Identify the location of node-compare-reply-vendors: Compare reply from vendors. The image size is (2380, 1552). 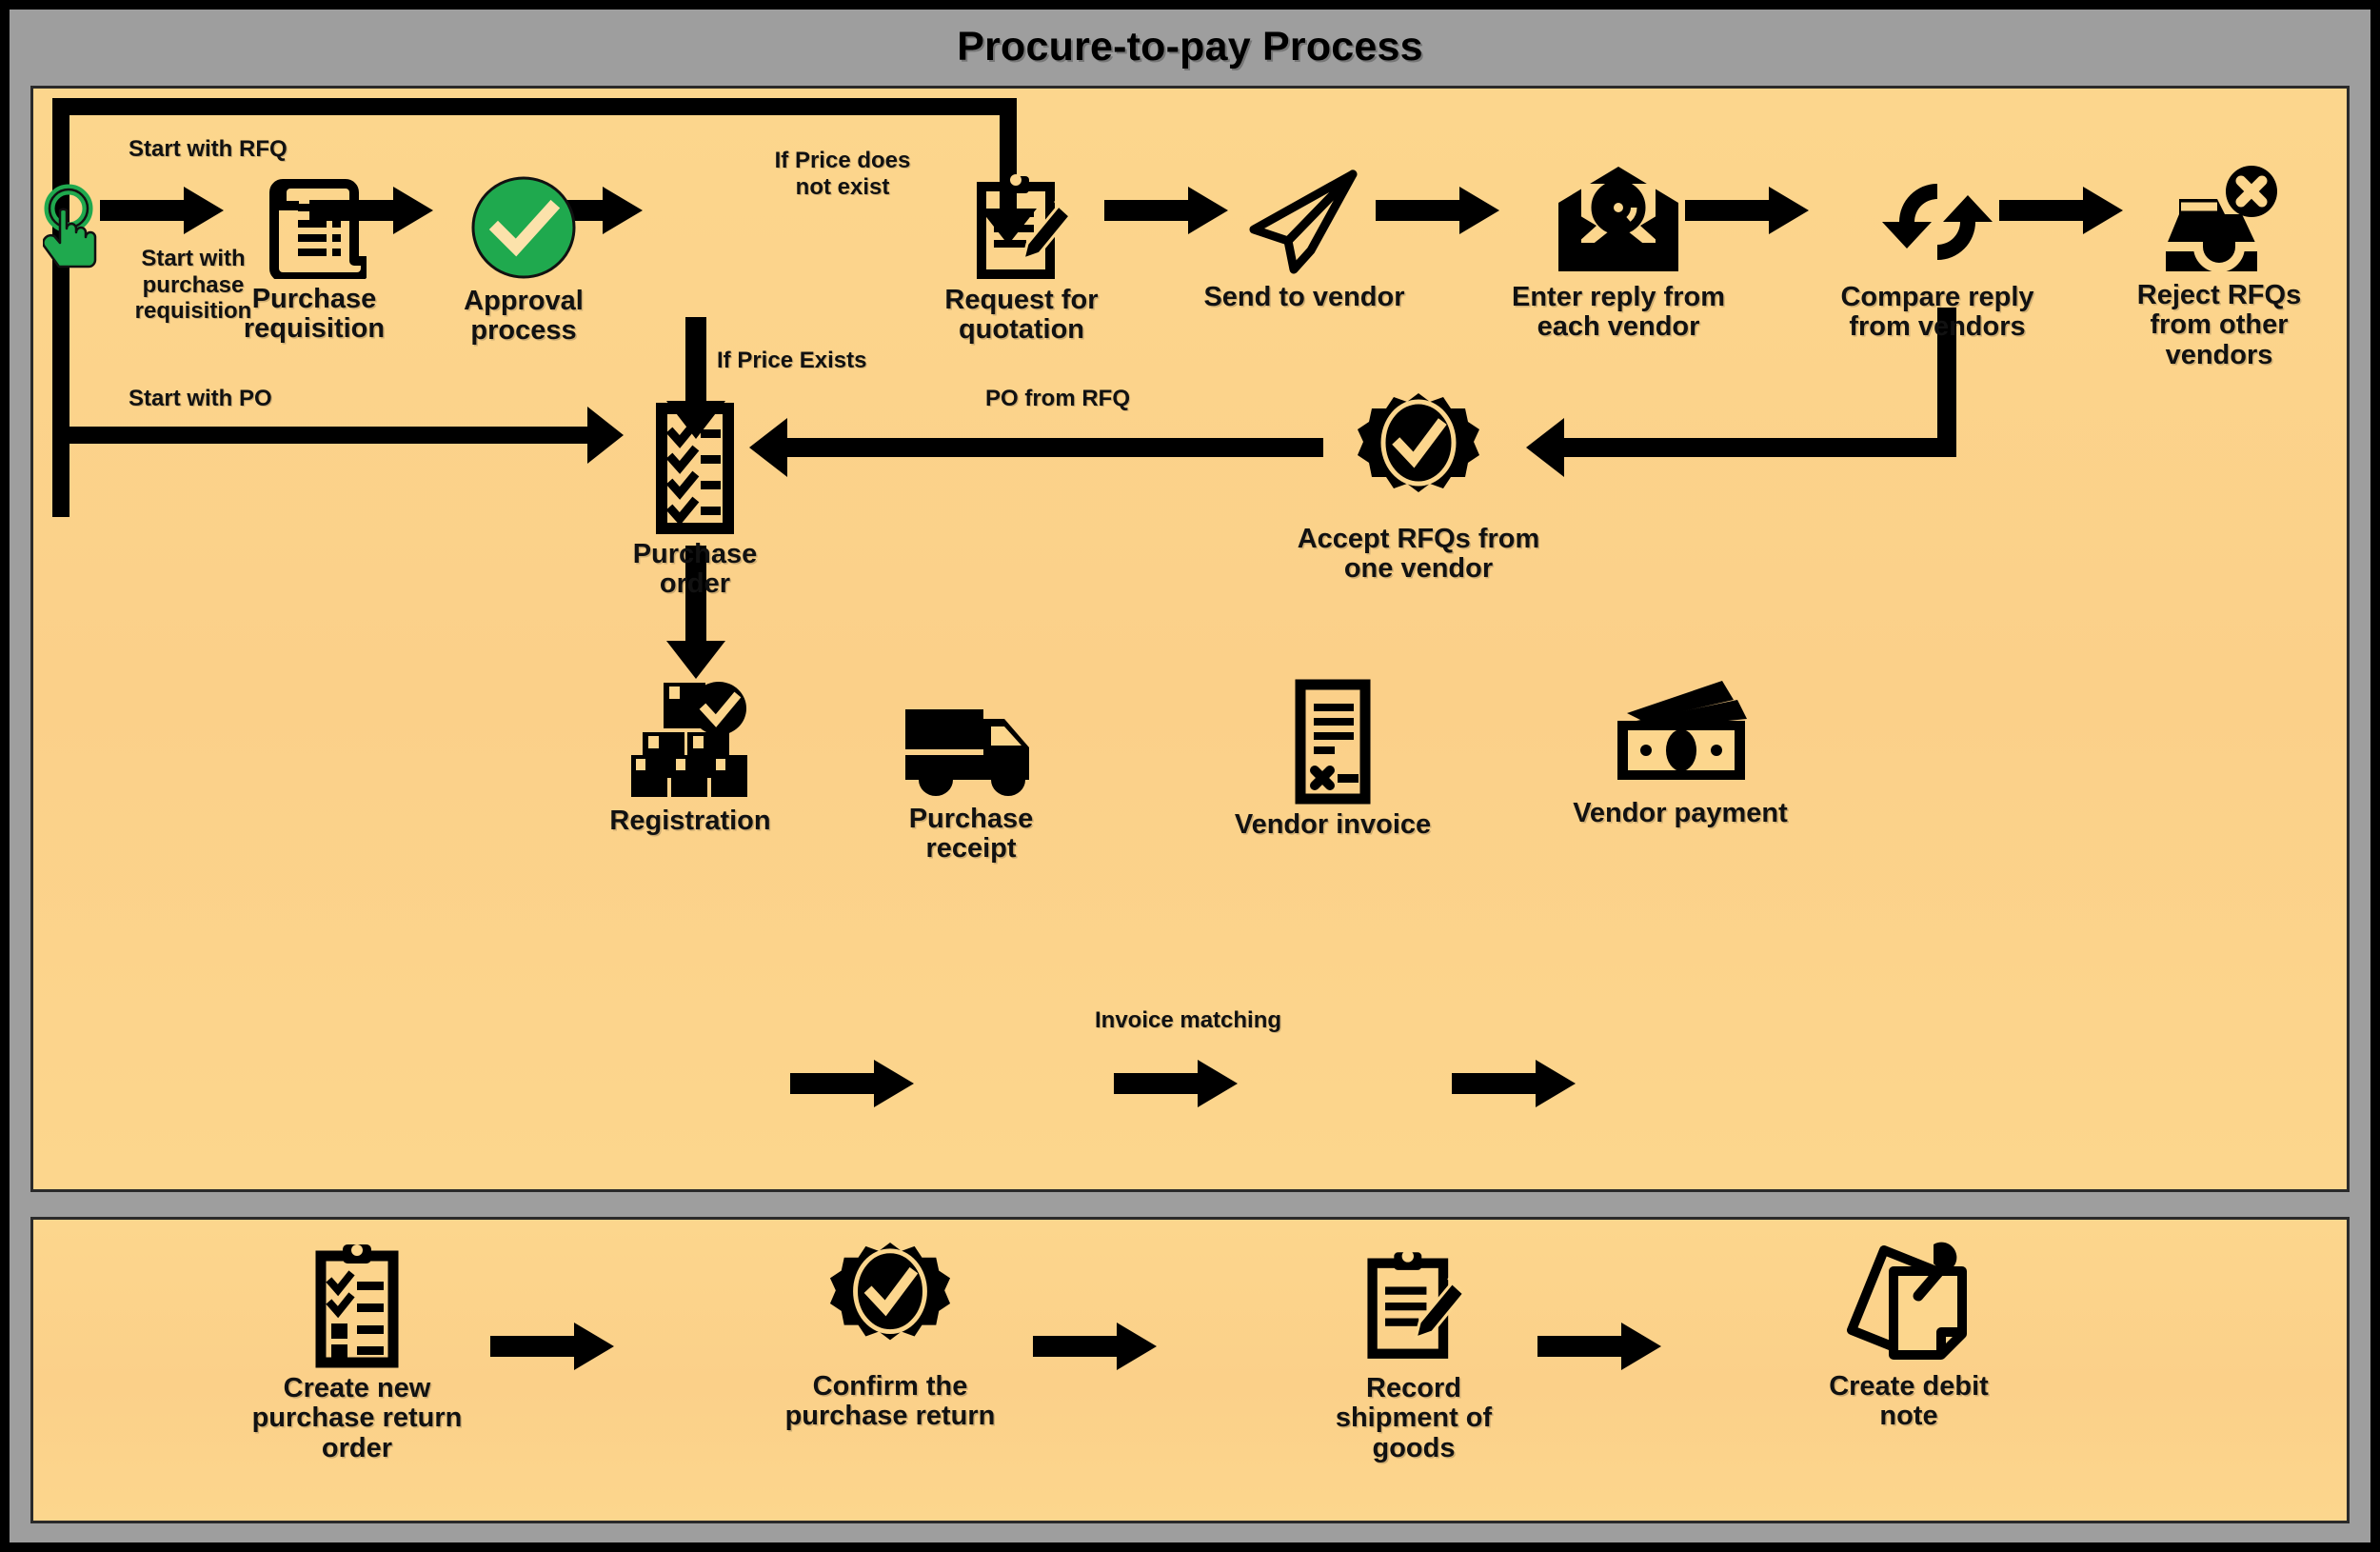
(1937, 255).